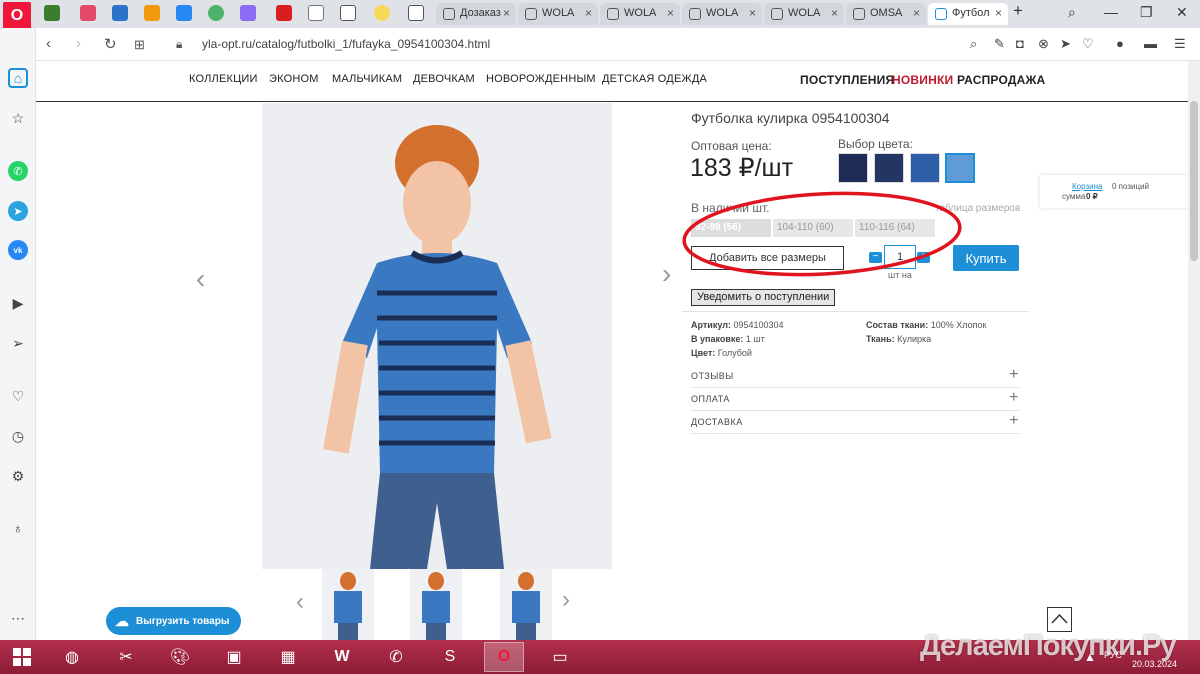 This screenshot has height=674, width=1200. Describe the element at coordinates (1146, 12) in the screenshot. I see `restore-button: ❐` at that location.